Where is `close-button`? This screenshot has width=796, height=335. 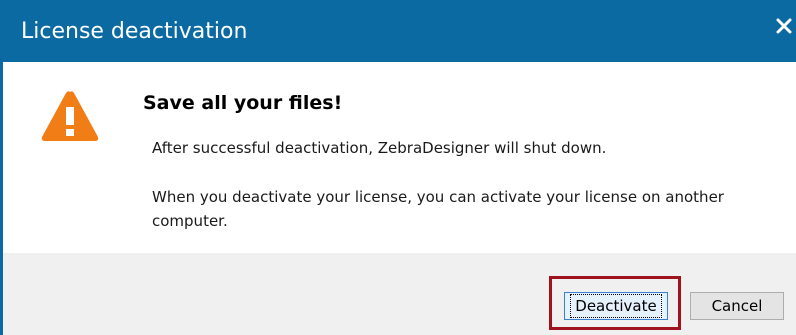 close-button is located at coordinates (784, 26).